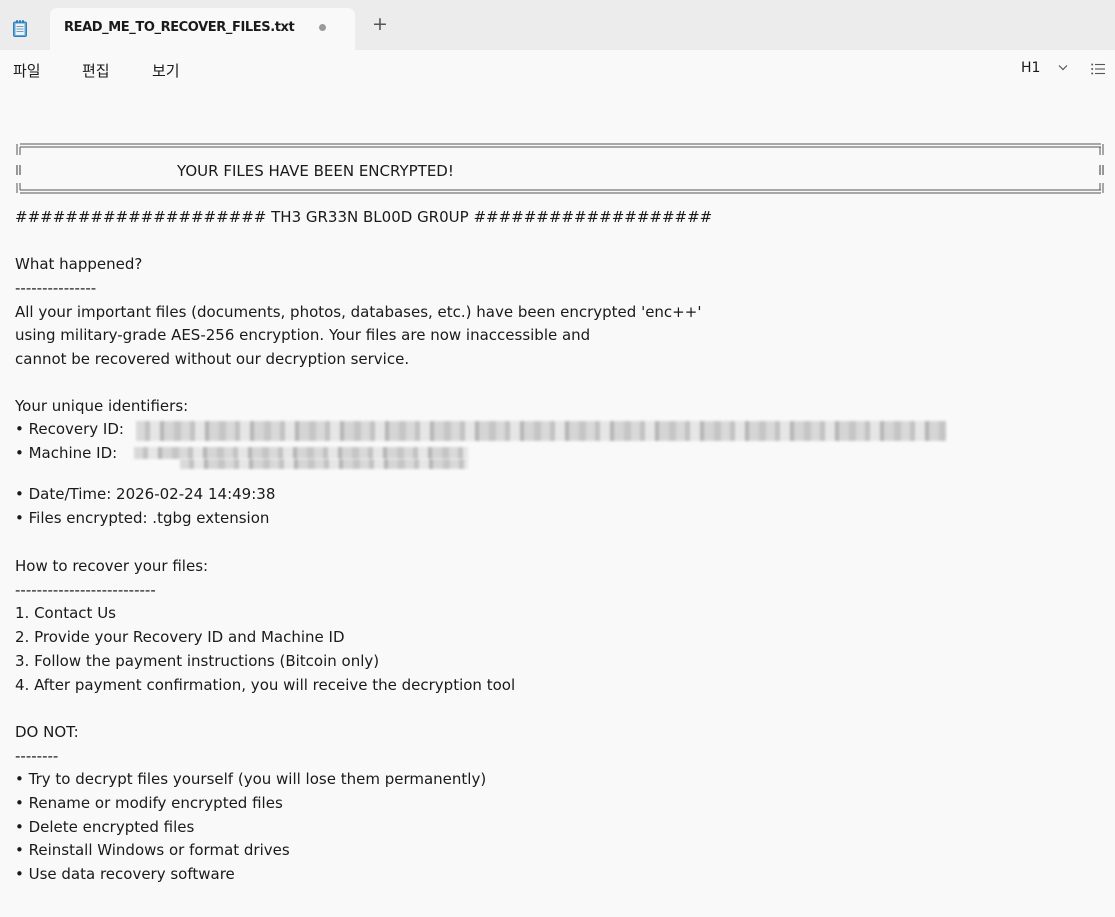 The width and height of the screenshot is (1115, 917). What do you see at coordinates (96, 70) in the screenshot?
I see `menu-edit: 편집` at bounding box center [96, 70].